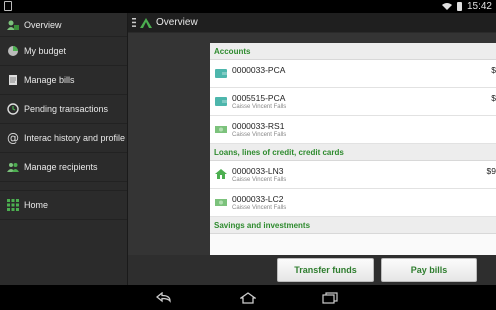 The height and width of the screenshot is (310, 496). I want to click on drawer-item-label: Home, so click(36, 205).